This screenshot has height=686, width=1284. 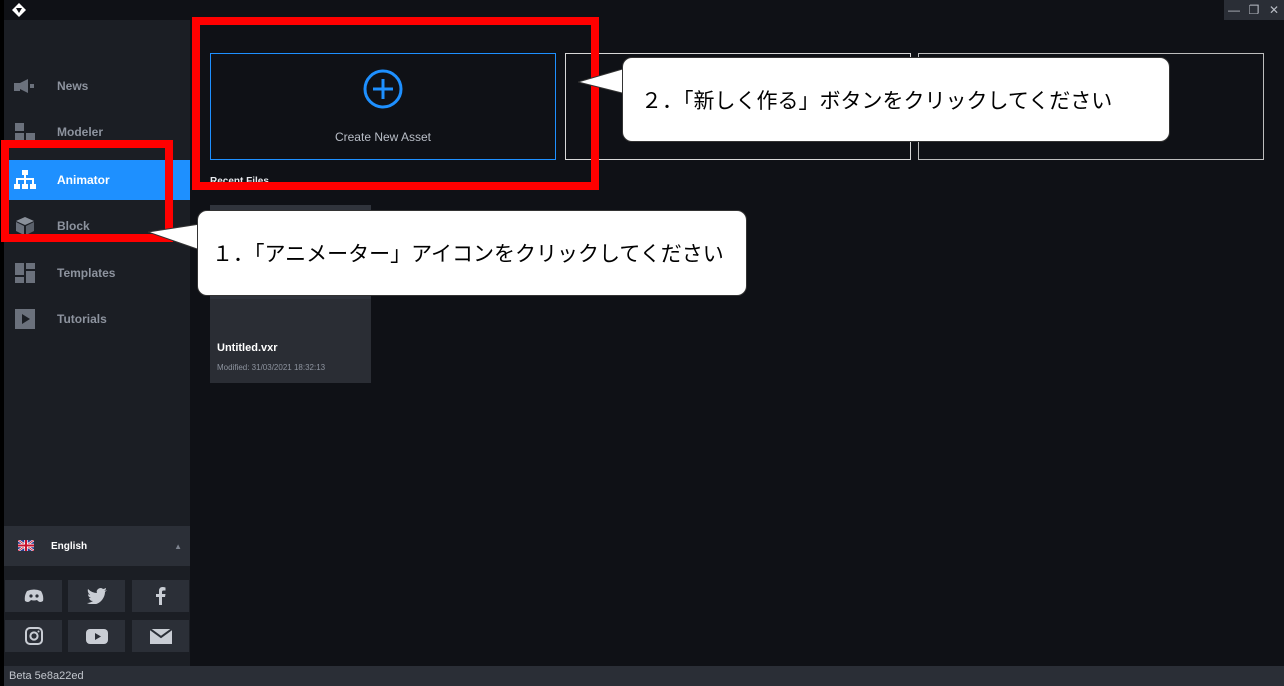 What do you see at coordinates (247, 348) in the screenshot?
I see `file-name: Untitled.vxr` at bounding box center [247, 348].